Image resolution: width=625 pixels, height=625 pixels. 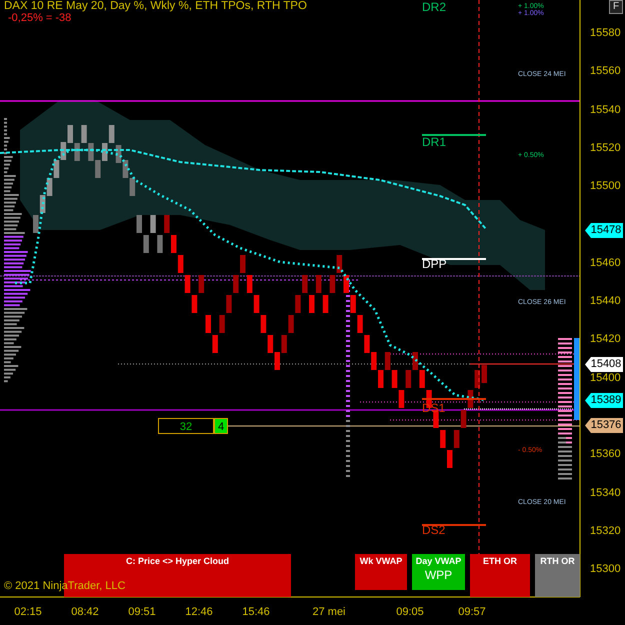 What do you see at coordinates (604, 425) in the screenshot?
I see `price-marker: 15376` at bounding box center [604, 425].